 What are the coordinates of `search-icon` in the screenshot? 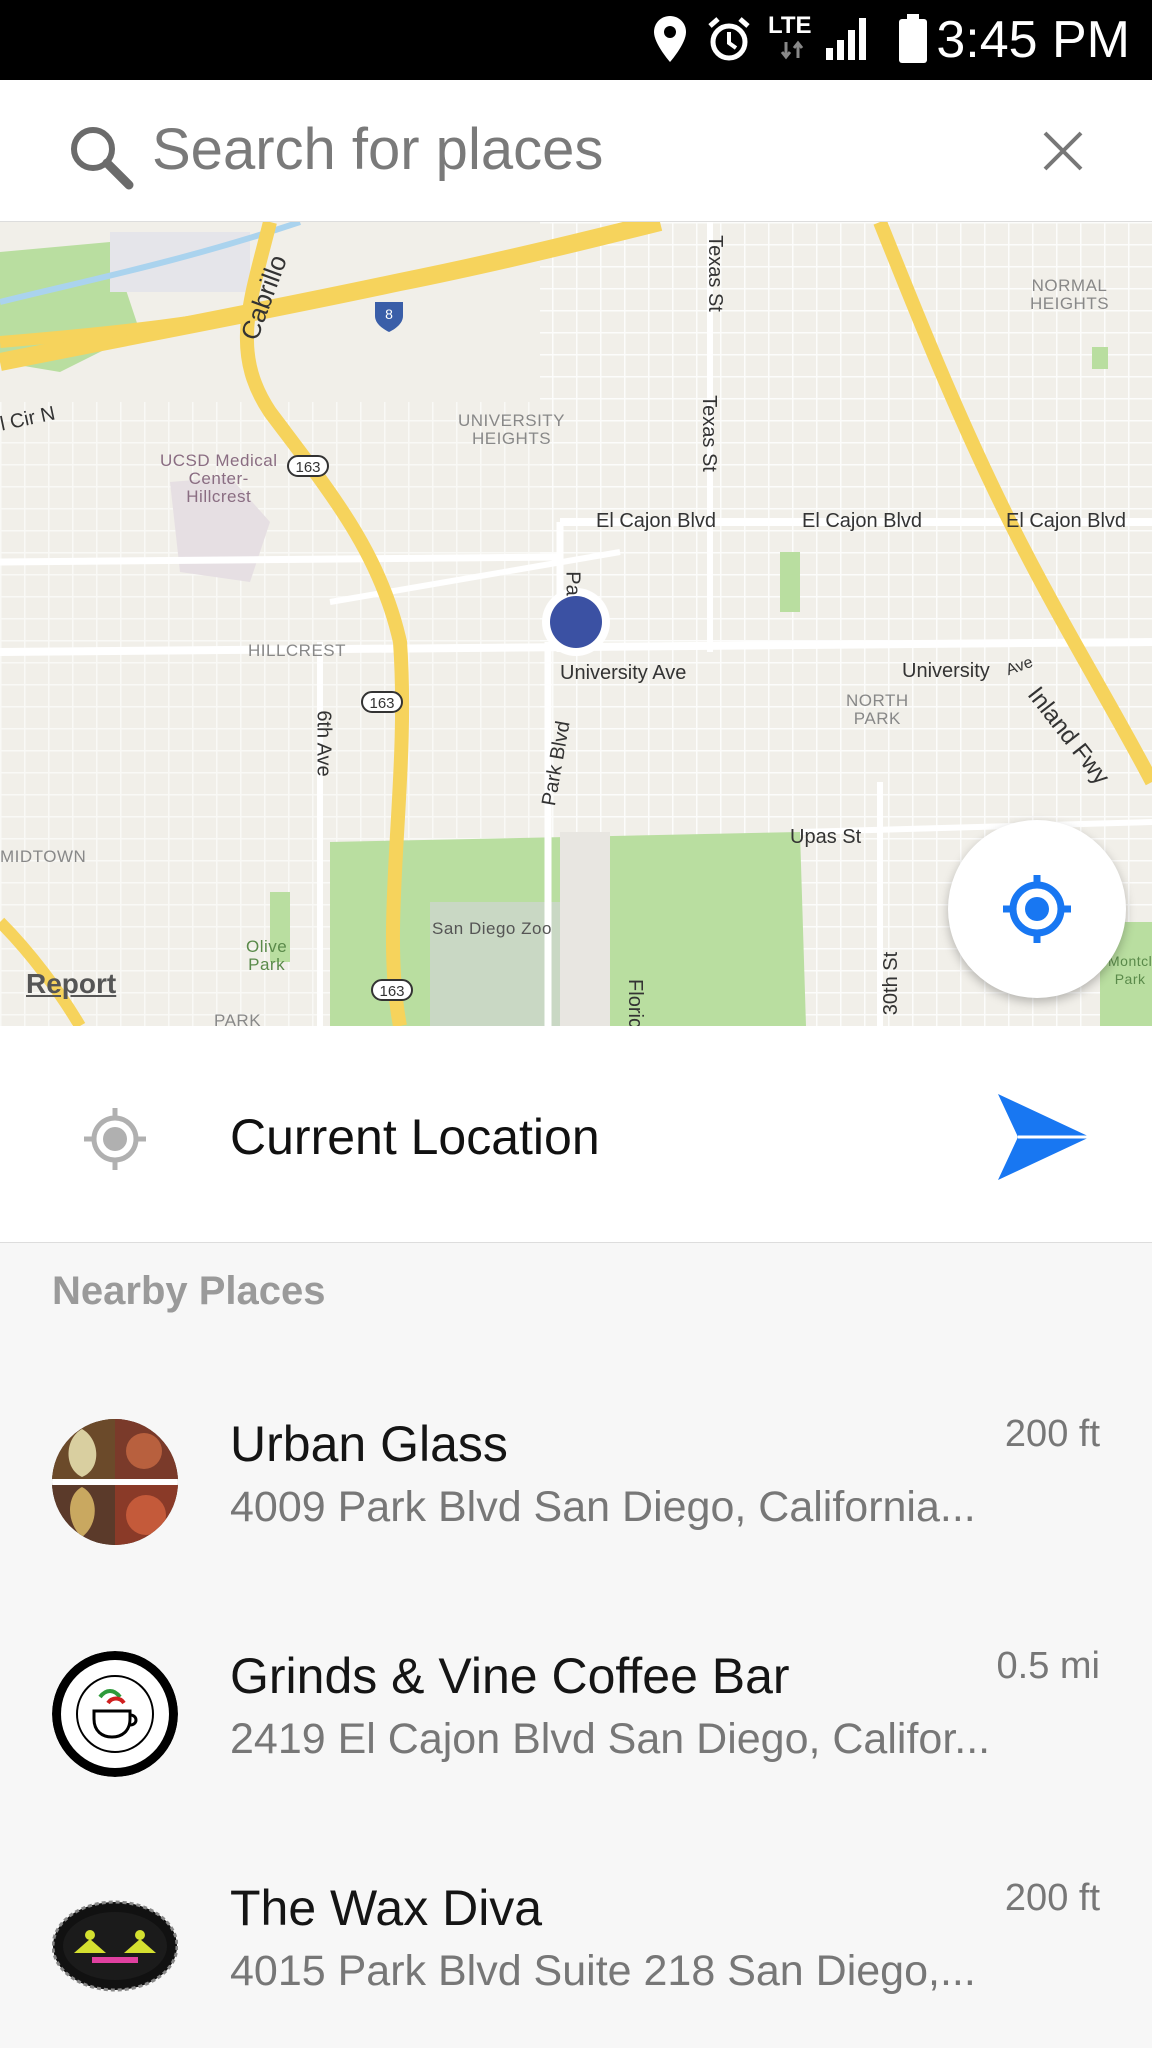 It's located at (102, 158).